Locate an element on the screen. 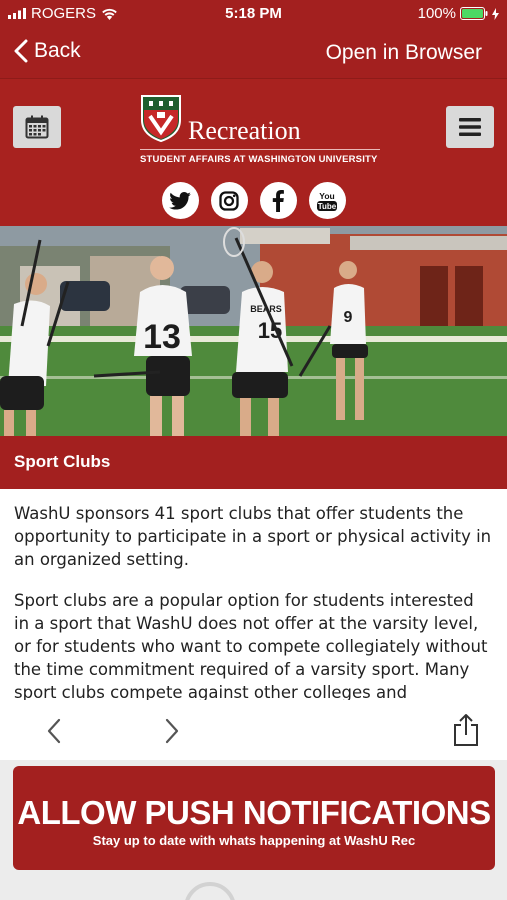 The height and width of the screenshot is (900, 507). nav-bar: Back Open in Browser is located at coordinates (253, 53).